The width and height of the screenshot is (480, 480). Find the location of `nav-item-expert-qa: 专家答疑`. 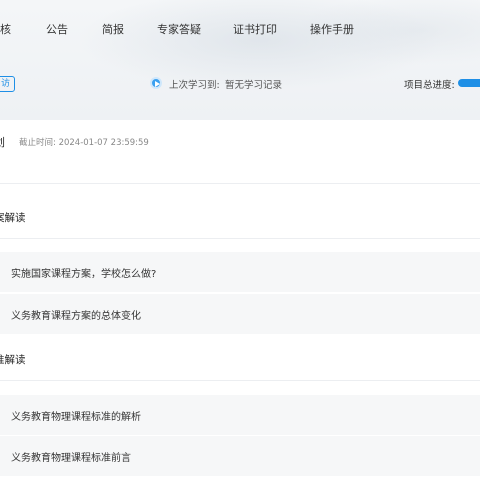

nav-item-expert-qa: 专家答疑 is located at coordinates (179, 29).